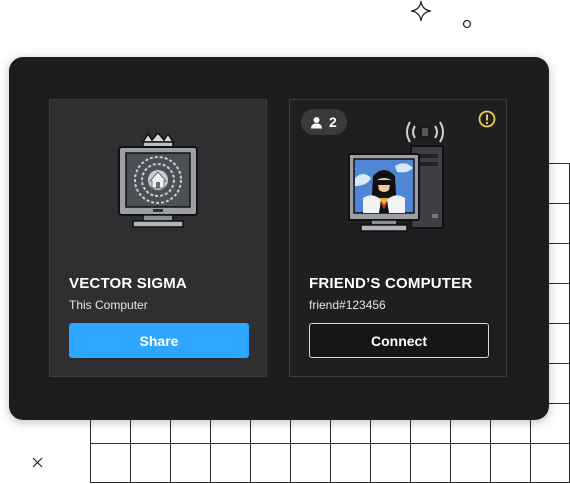 The width and height of the screenshot is (570, 484). Describe the element at coordinates (391, 283) in the screenshot. I see `device-name: FRIEND’S COMPUTER` at that location.